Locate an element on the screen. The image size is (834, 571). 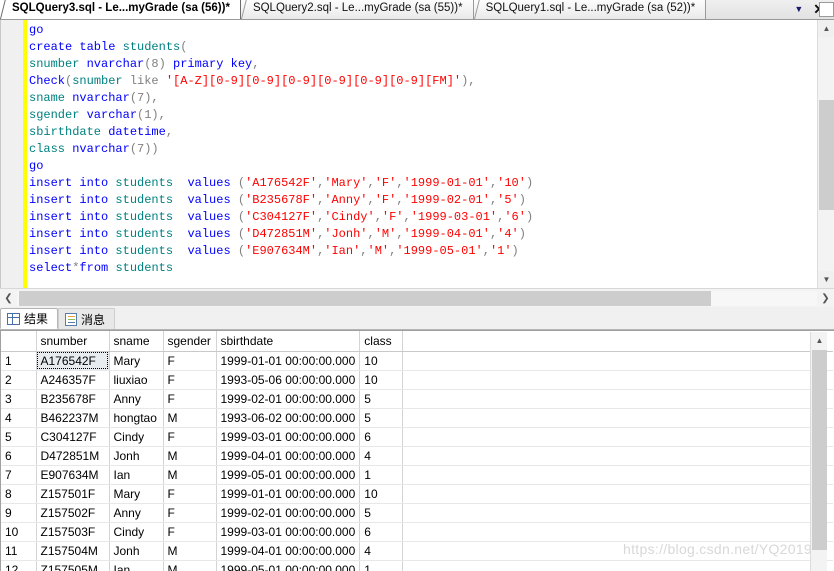
column-header-snumber: snumber is located at coordinates (73, 341).